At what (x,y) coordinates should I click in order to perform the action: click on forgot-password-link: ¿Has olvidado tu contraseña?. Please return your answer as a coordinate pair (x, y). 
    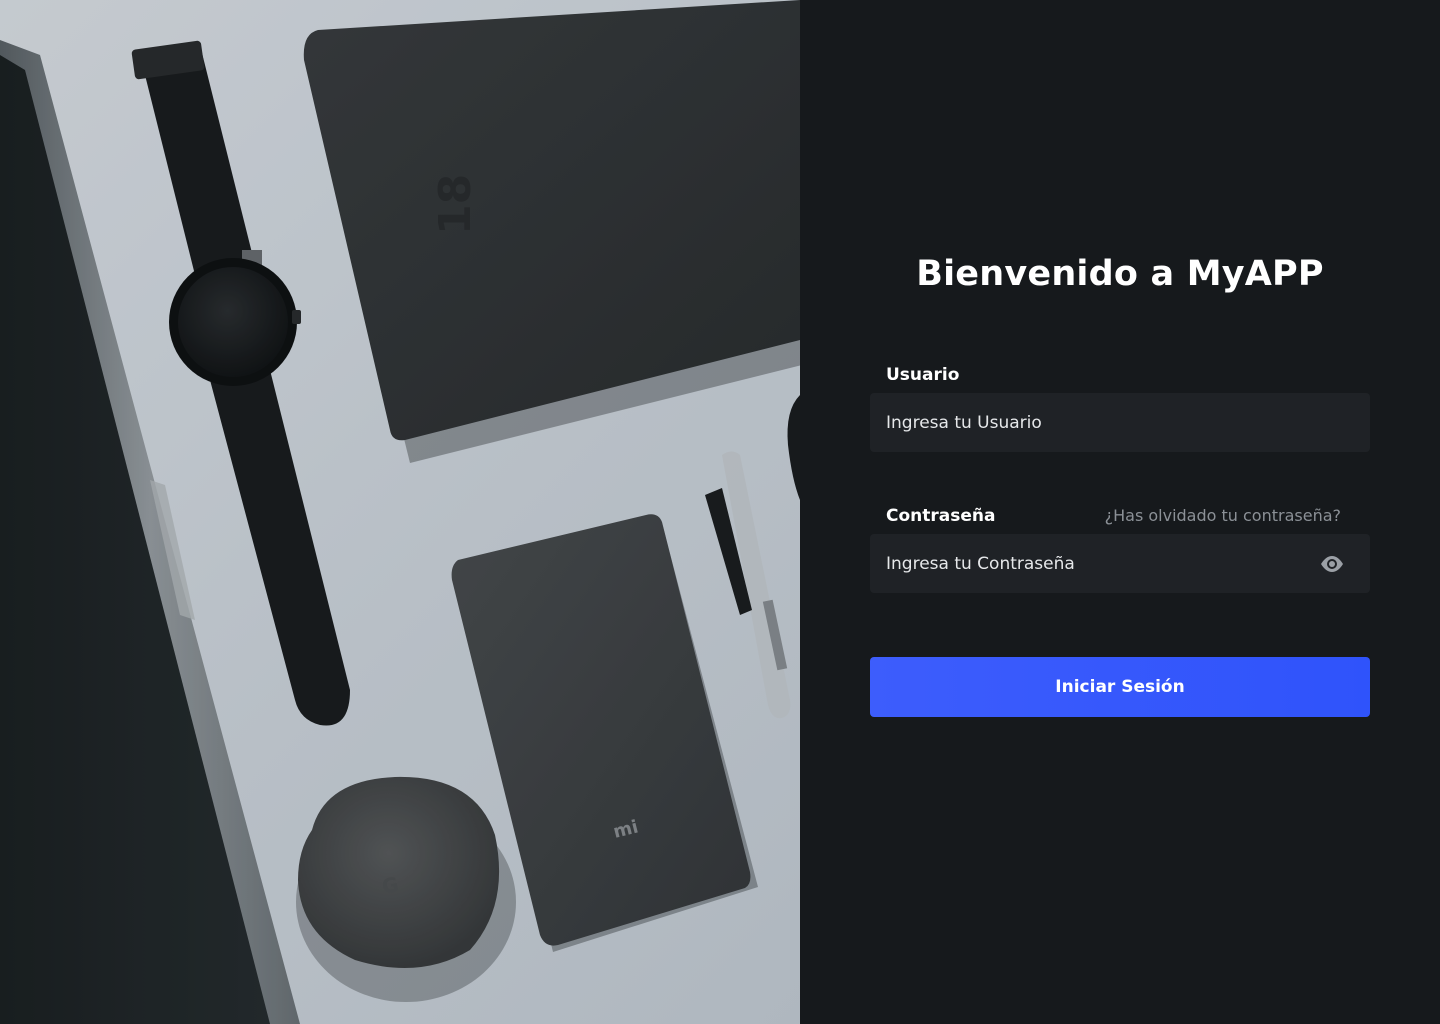
    Looking at the image, I should click on (1223, 515).